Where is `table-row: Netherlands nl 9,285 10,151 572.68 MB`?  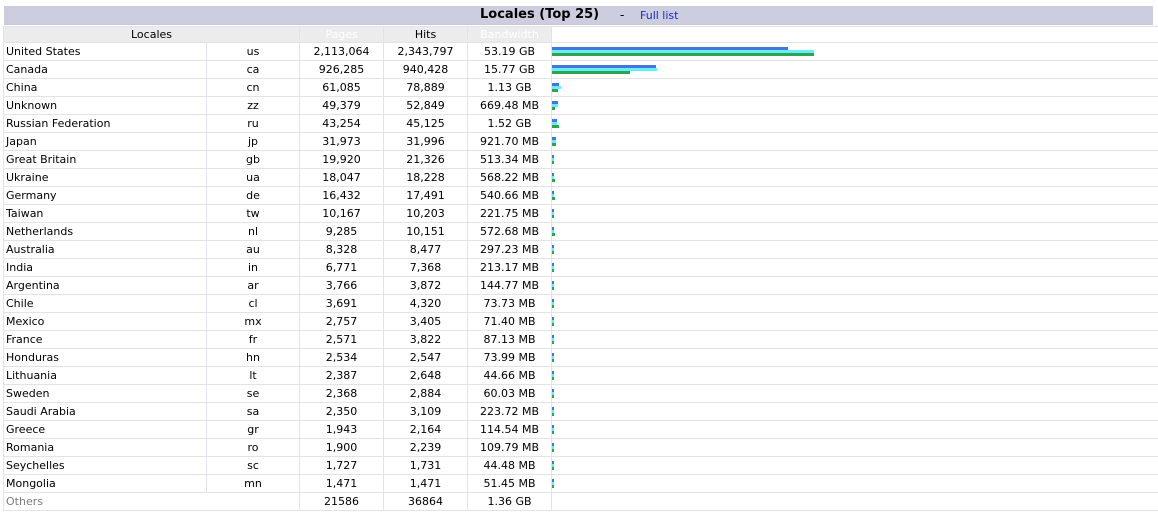
table-row: Netherlands nl 9,285 10,151 572.68 MB is located at coordinates (580, 231).